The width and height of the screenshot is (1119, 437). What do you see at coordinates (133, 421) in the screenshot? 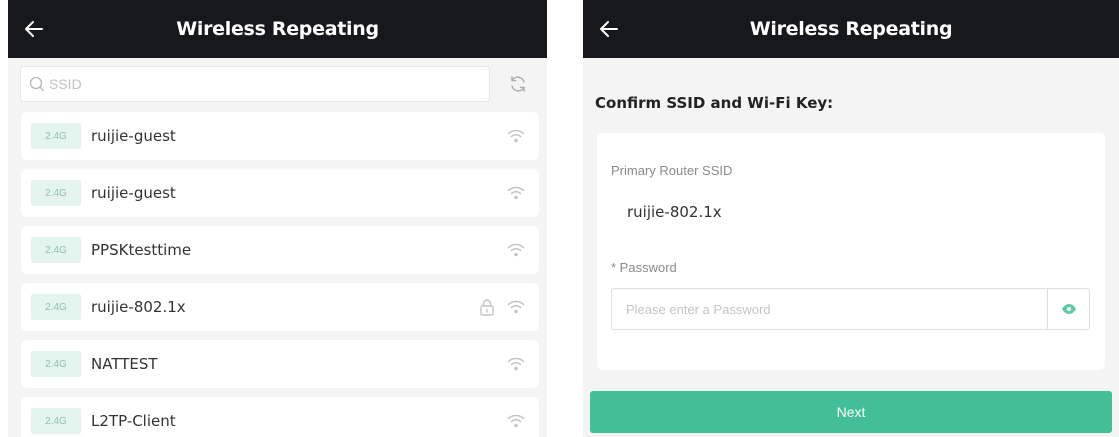
I see `network-ssid: L2TP-Client` at bounding box center [133, 421].